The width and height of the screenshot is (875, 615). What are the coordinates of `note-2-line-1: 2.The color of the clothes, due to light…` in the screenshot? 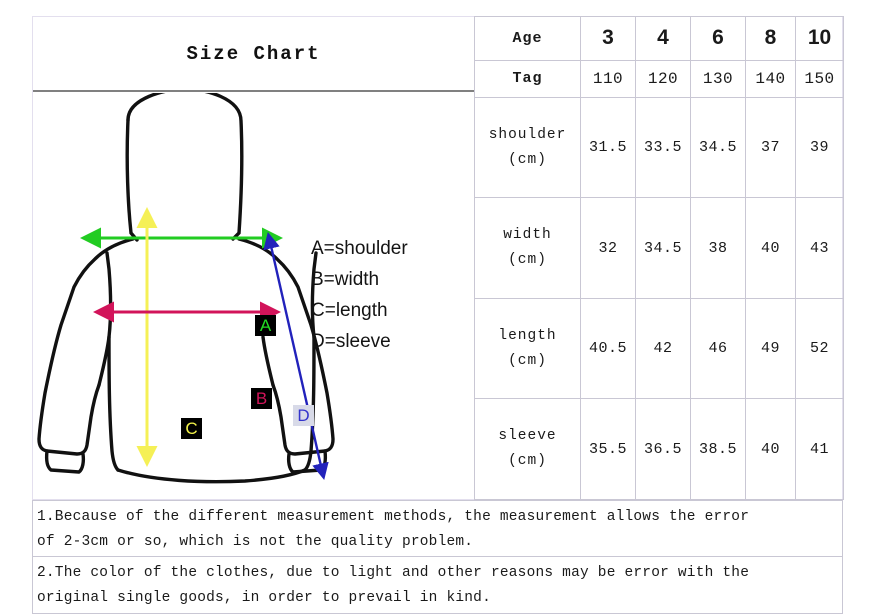 It's located at (393, 573).